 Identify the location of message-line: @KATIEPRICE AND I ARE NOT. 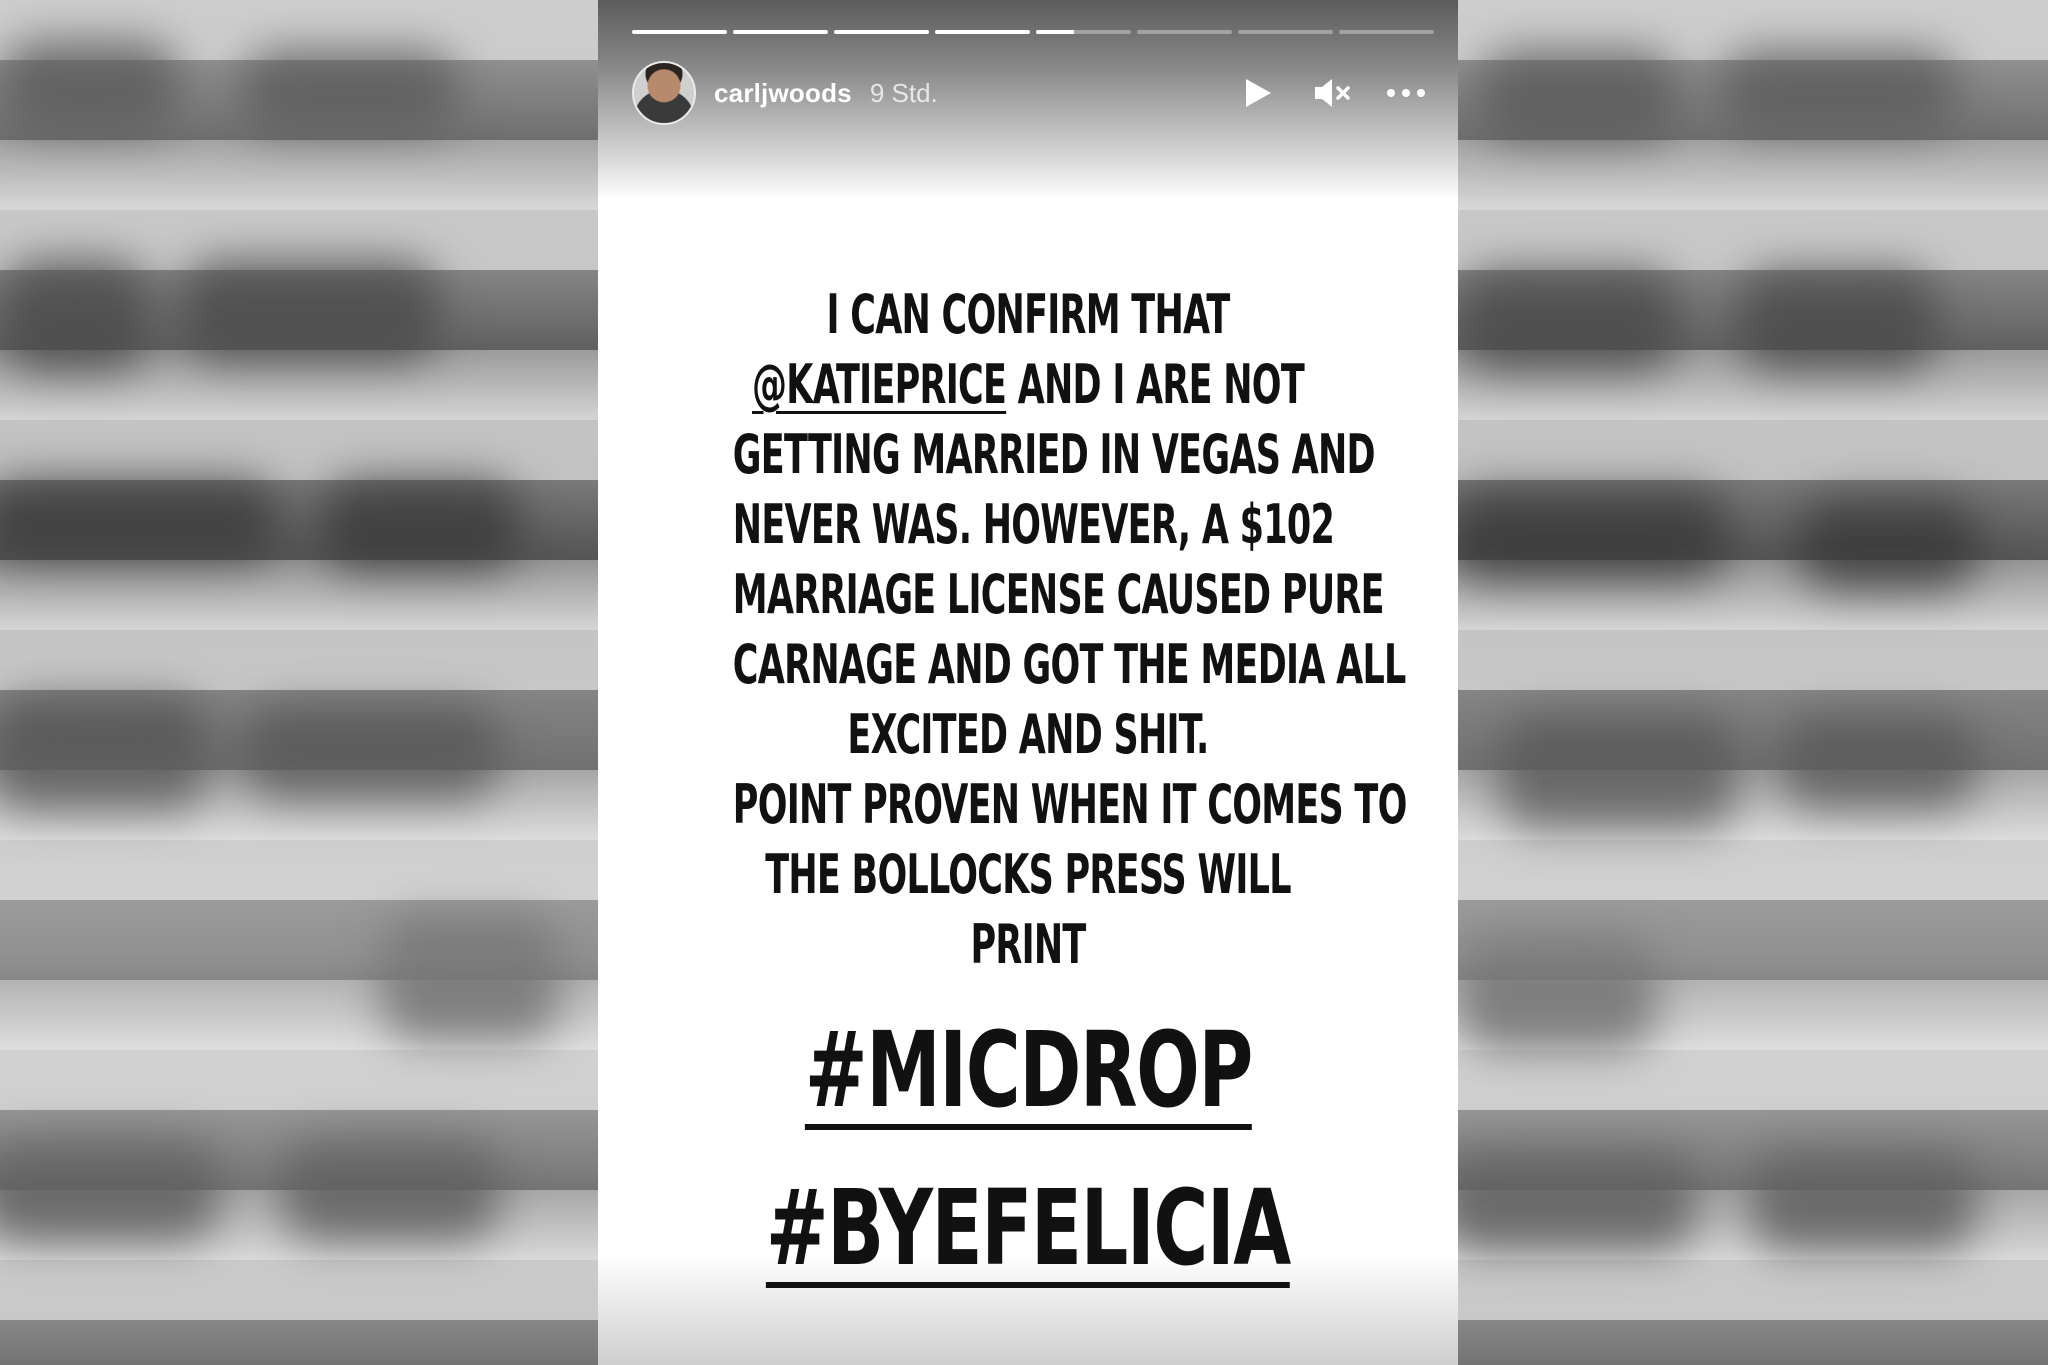
(1028, 385).